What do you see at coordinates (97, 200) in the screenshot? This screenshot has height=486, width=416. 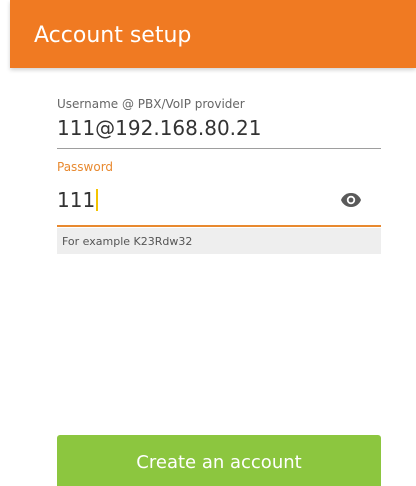 I see `text-cursor` at bounding box center [97, 200].